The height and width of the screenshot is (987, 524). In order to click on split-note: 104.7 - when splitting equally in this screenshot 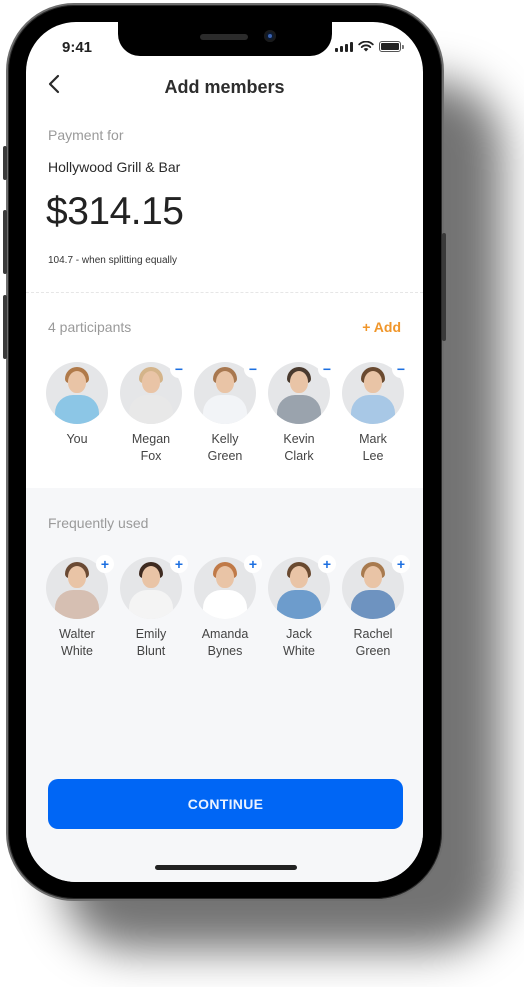, I will do `click(112, 260)`.